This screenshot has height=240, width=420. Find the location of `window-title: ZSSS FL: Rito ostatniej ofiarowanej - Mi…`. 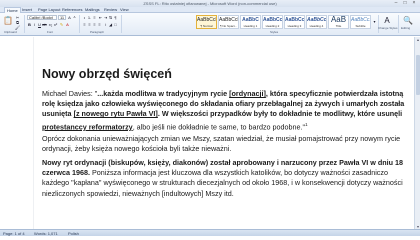

window-title: ZSSS FL: Rito ostatniej ofiarowanej - Mi… is located at coordinates (210, 3).